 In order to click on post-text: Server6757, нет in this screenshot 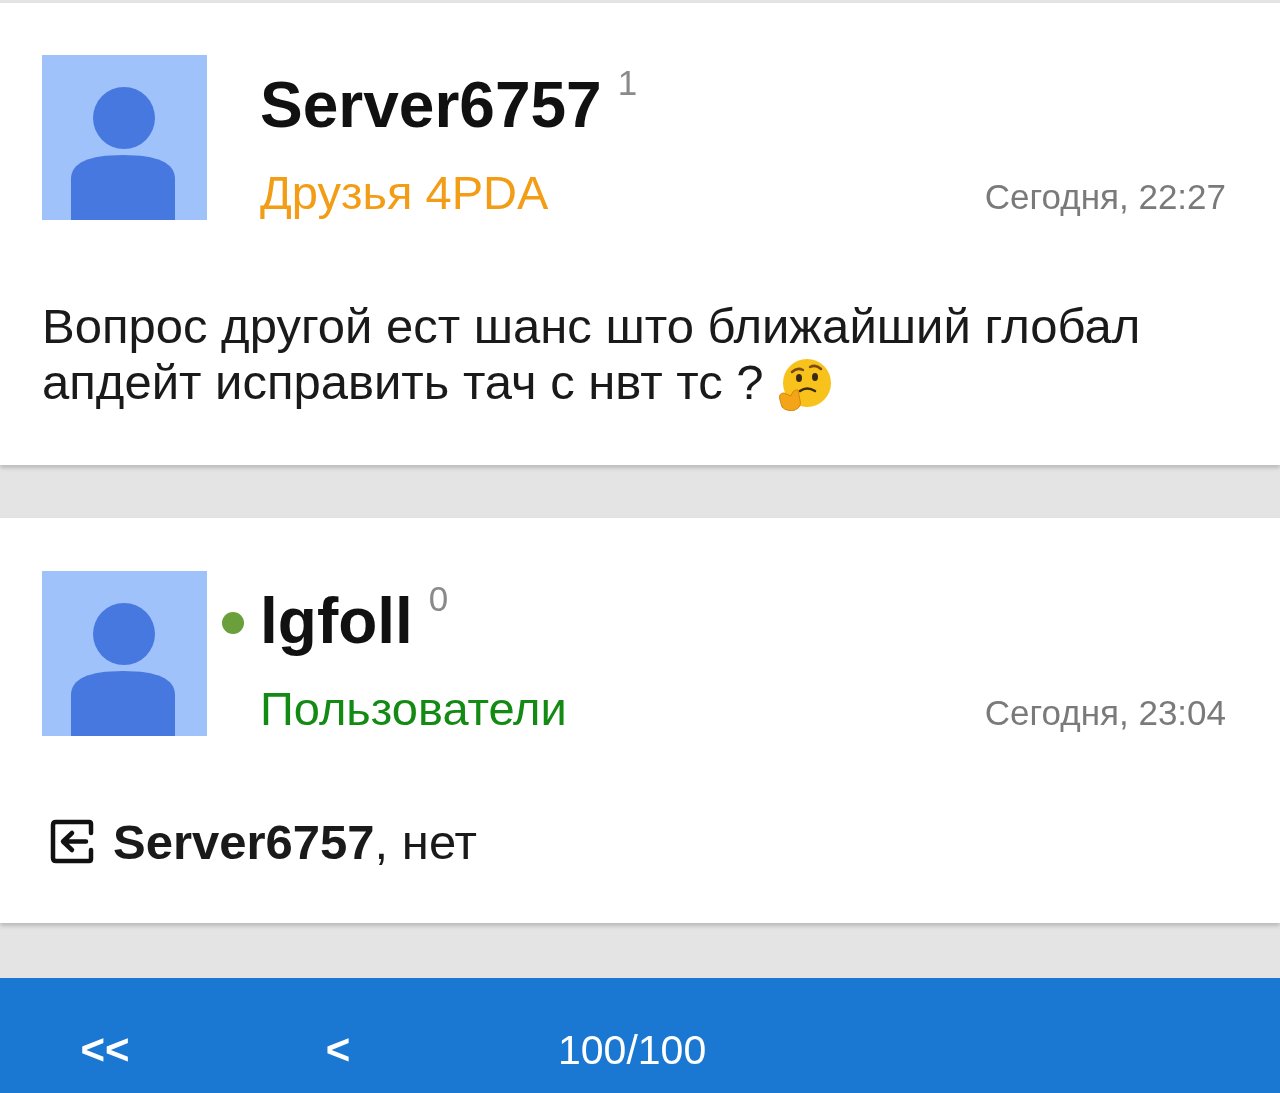, I will do `click(295, 842)`.